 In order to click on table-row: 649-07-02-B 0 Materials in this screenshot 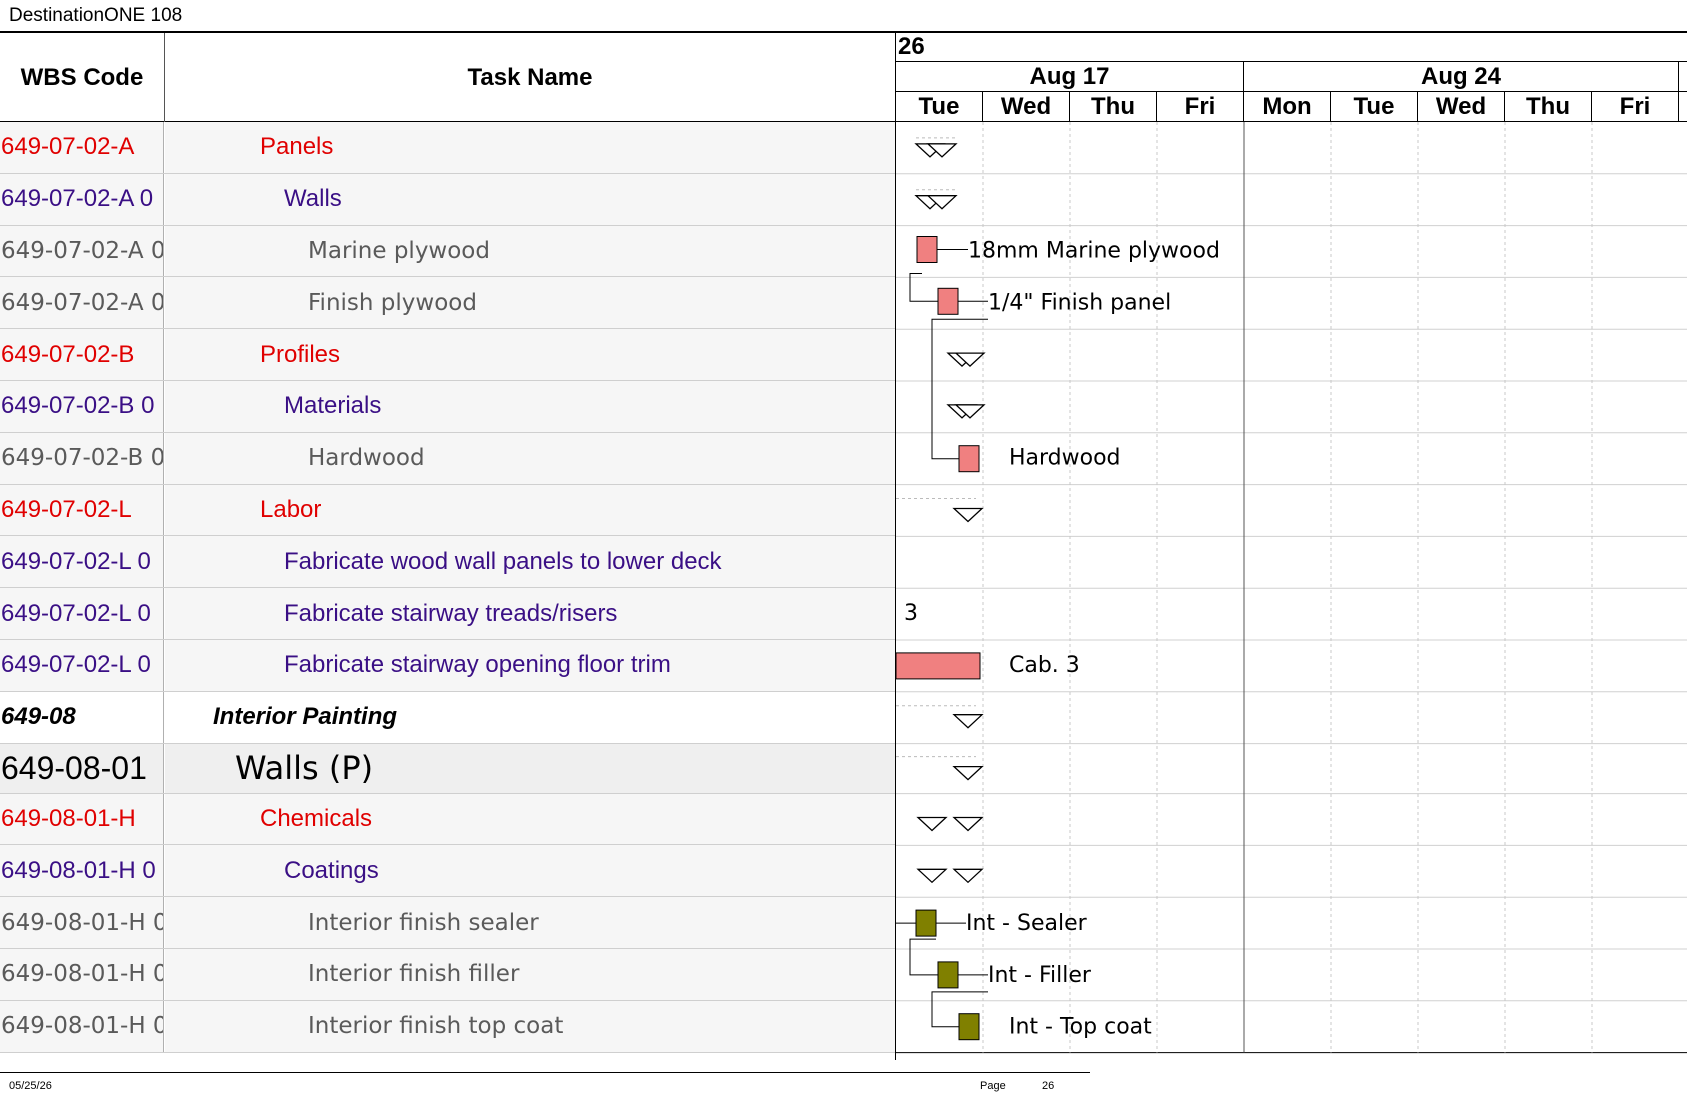, I will do `click(447, 406)`.